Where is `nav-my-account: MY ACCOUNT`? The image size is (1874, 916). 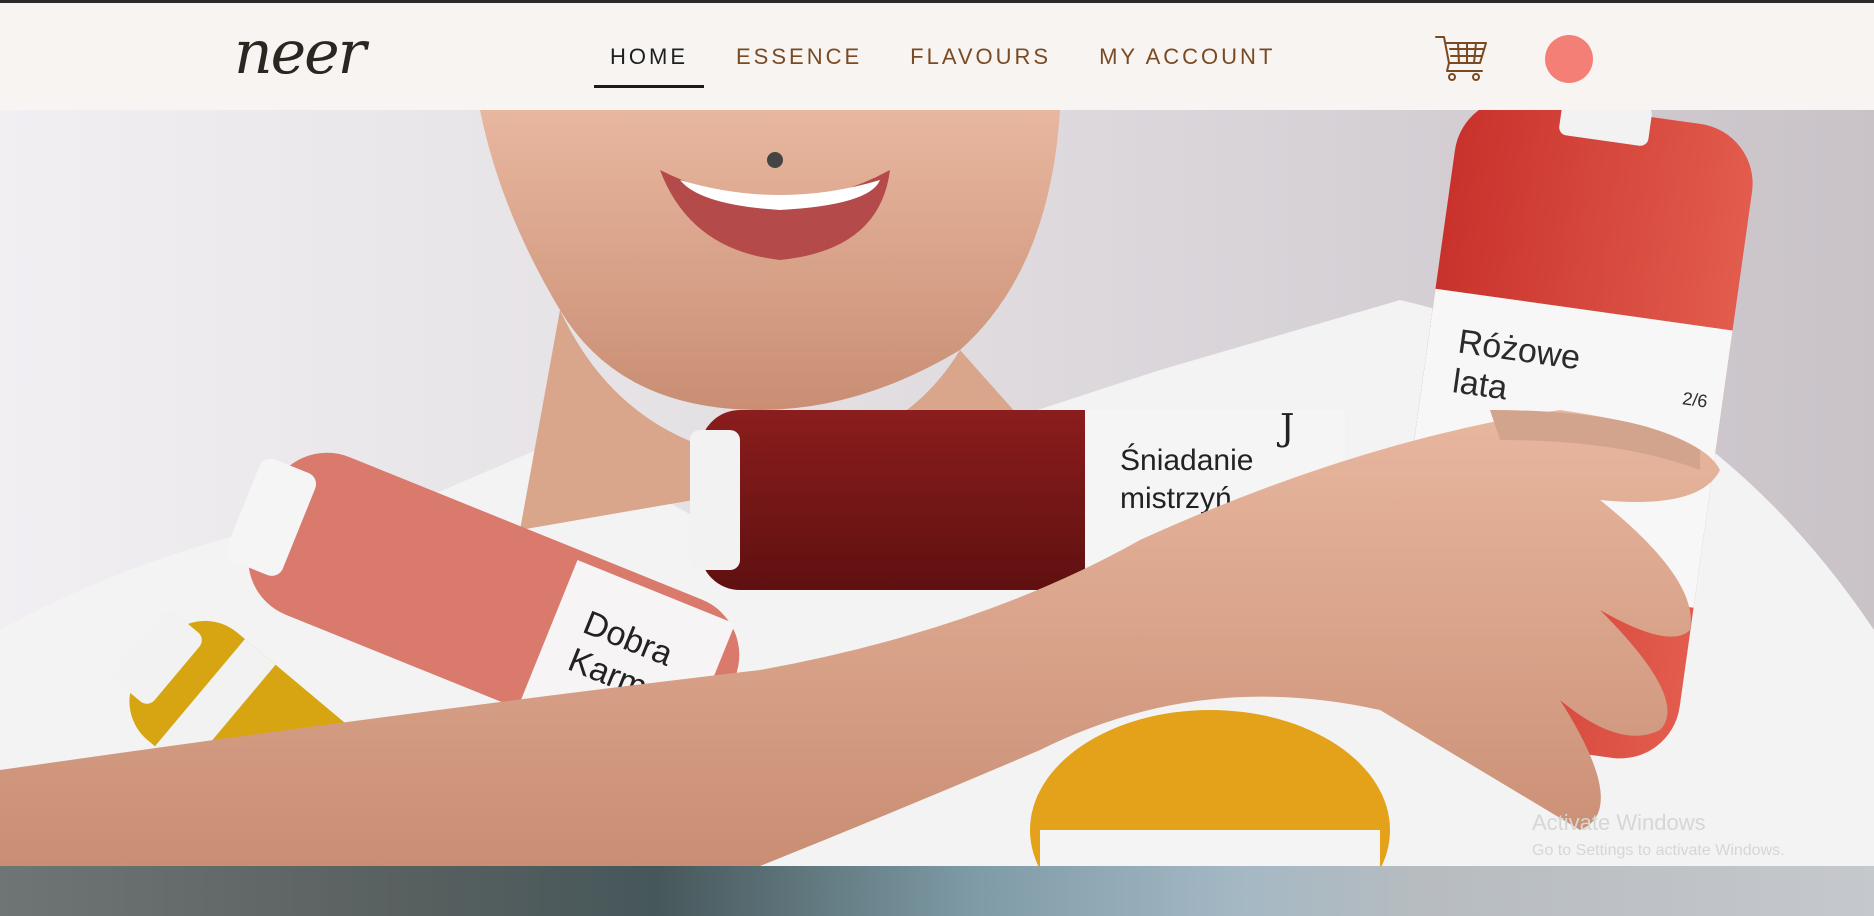 nav-my-account: MY ACCOUNT is located at coordinates (1187, 56).